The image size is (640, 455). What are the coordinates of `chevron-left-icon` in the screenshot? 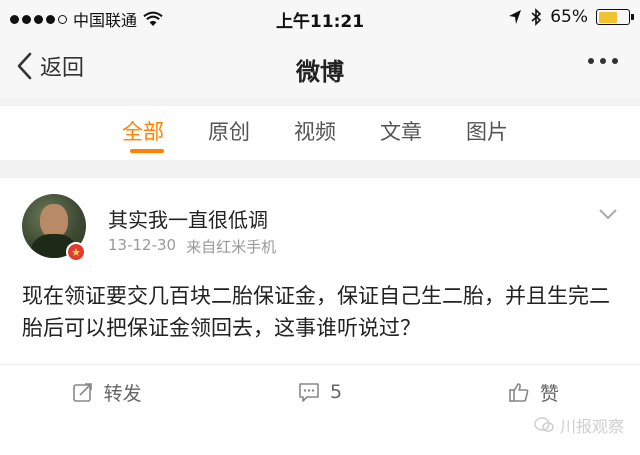 It's located at (24, 66).